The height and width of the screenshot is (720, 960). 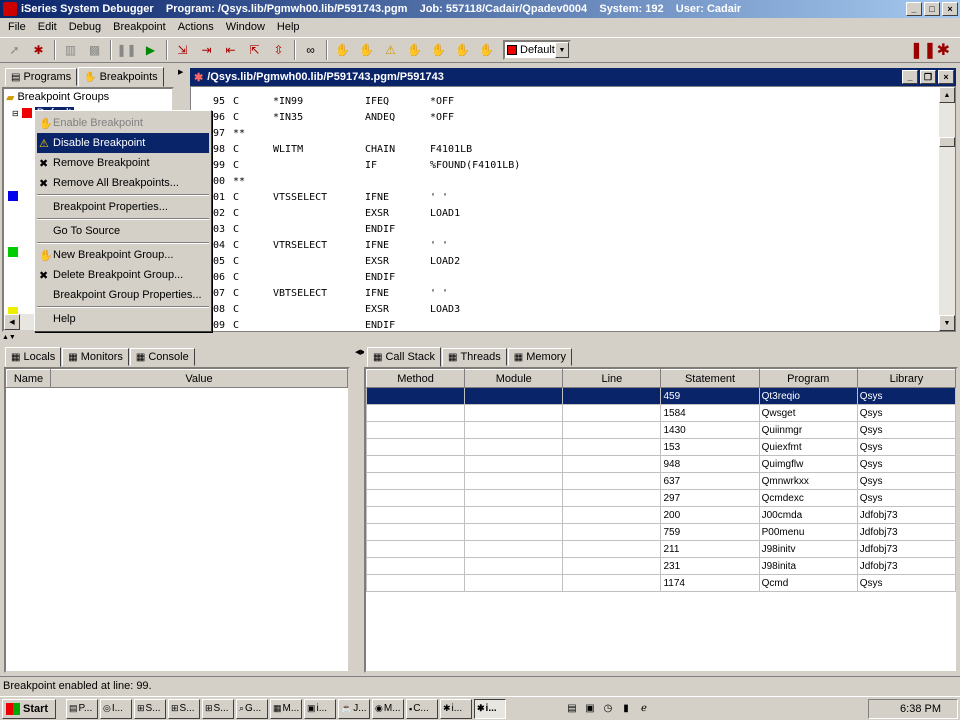 What do you see at coordinates (14, 50) in the screenshot?
I see `step-icon: ➚` at bounding box center [14, 50].